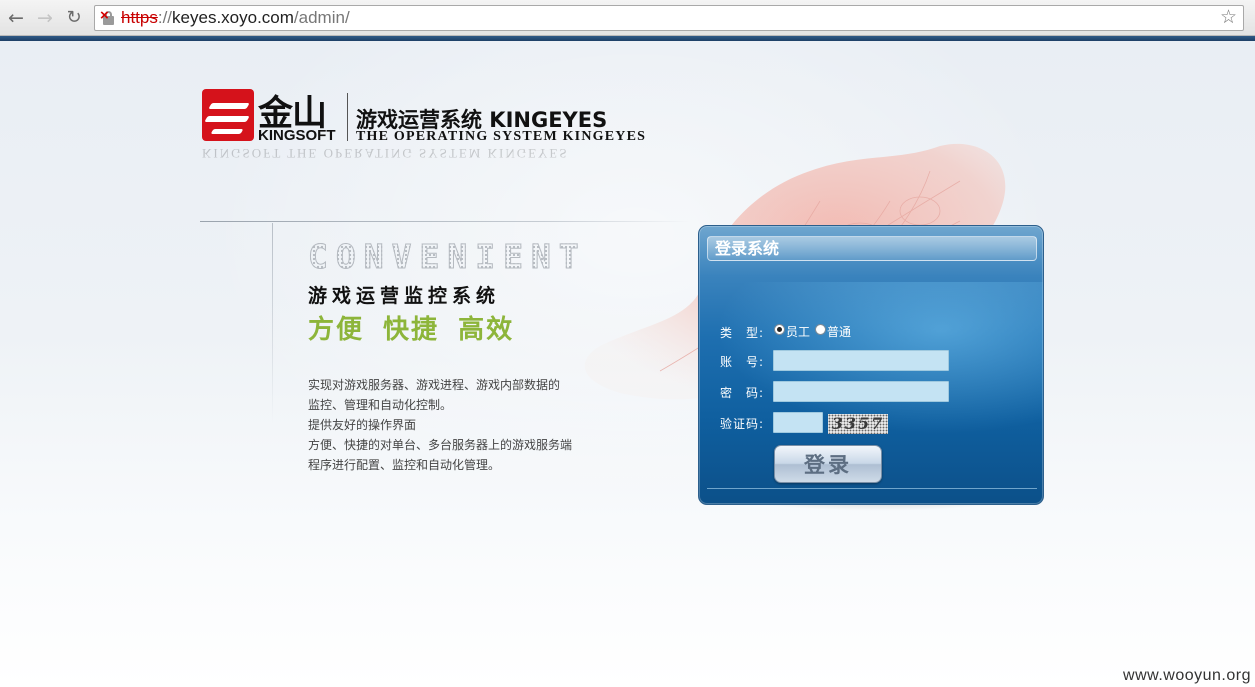 The height and width of the screenshot is (687, 1255). What do you see at coordinates (404, 465) in the screenshot?
I see `description-line: 程序进行配置、监控和自动化管理。` at bounding box center [404, 465].